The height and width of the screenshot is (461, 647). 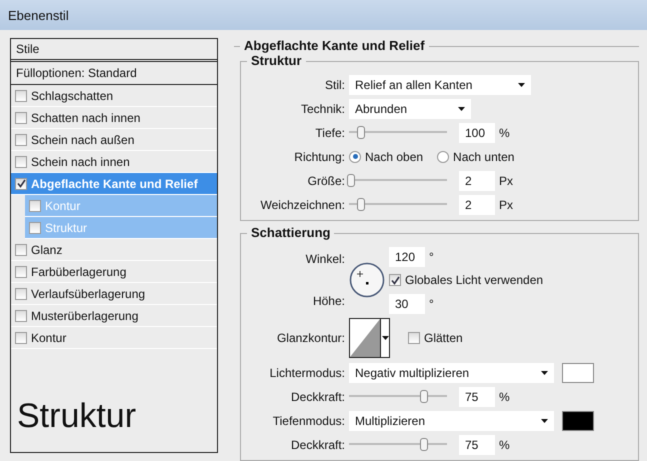 What do you see at coordinates (334, 85) in the screenshot?
I see `field-label: Stil:` at bounding box center [334, 85].